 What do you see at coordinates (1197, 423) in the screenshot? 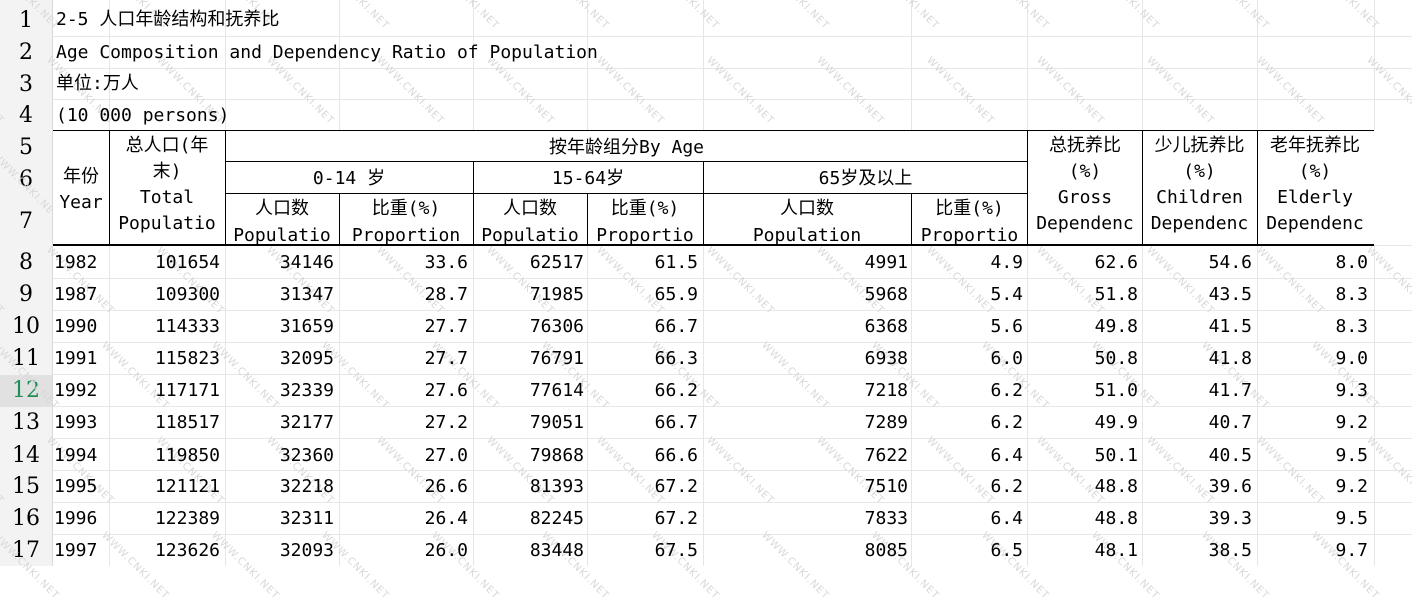
I see `cell-children-dependency: 40.7` at bounding box center [1197, 423].